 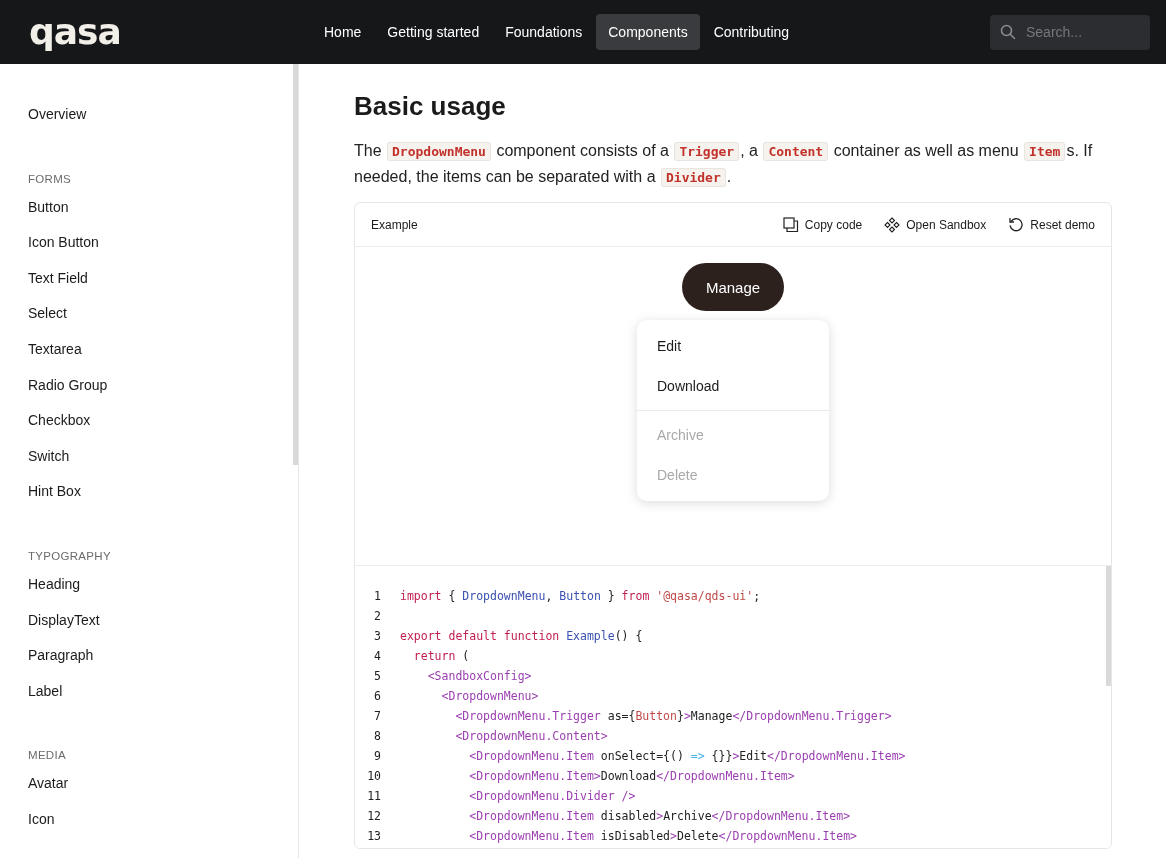 I want to click on sidebar-item: Radio Group, so click(x=68, y=384).